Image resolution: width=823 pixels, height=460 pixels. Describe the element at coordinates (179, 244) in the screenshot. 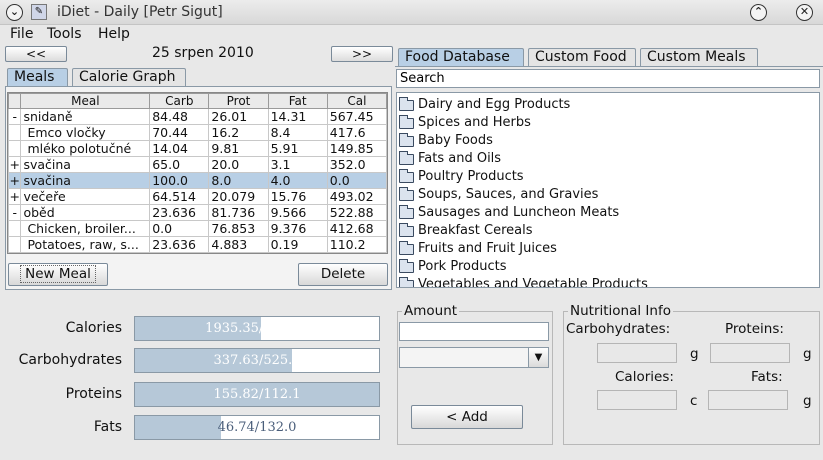

I see `cell-carb: 23.636` at that location.